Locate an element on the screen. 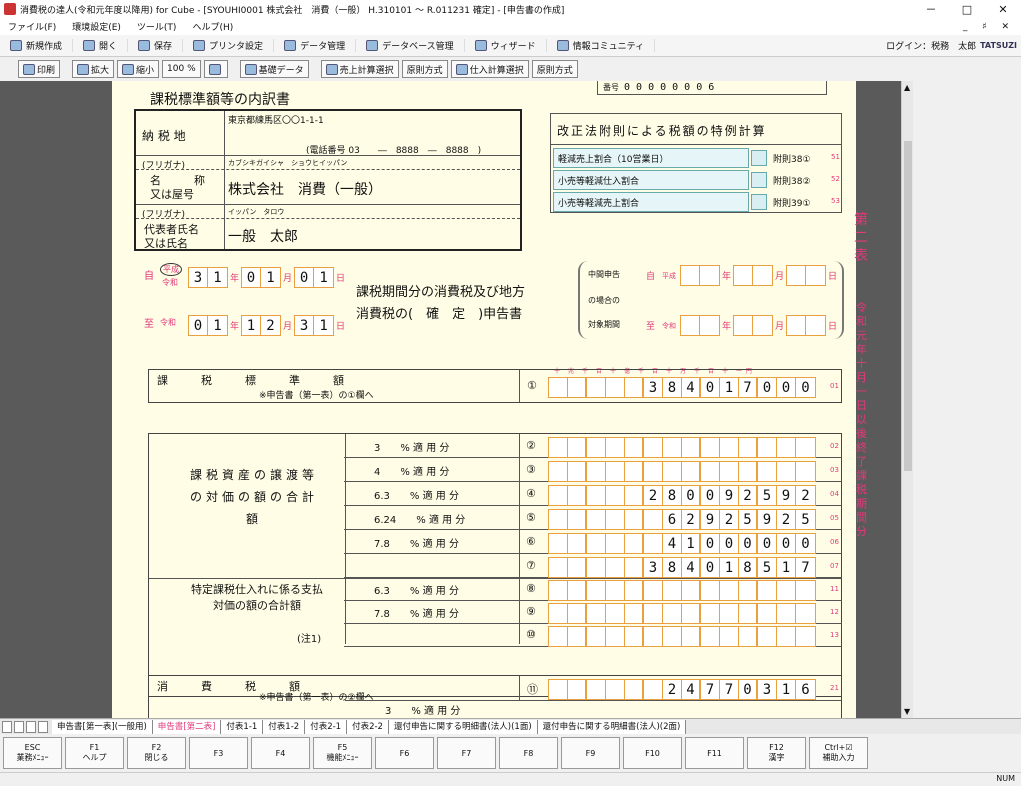 The image size is (1021, 786). fkey-esc: ESC 業務ﾒﾆｭｰ is located at coordinates (32, 753).